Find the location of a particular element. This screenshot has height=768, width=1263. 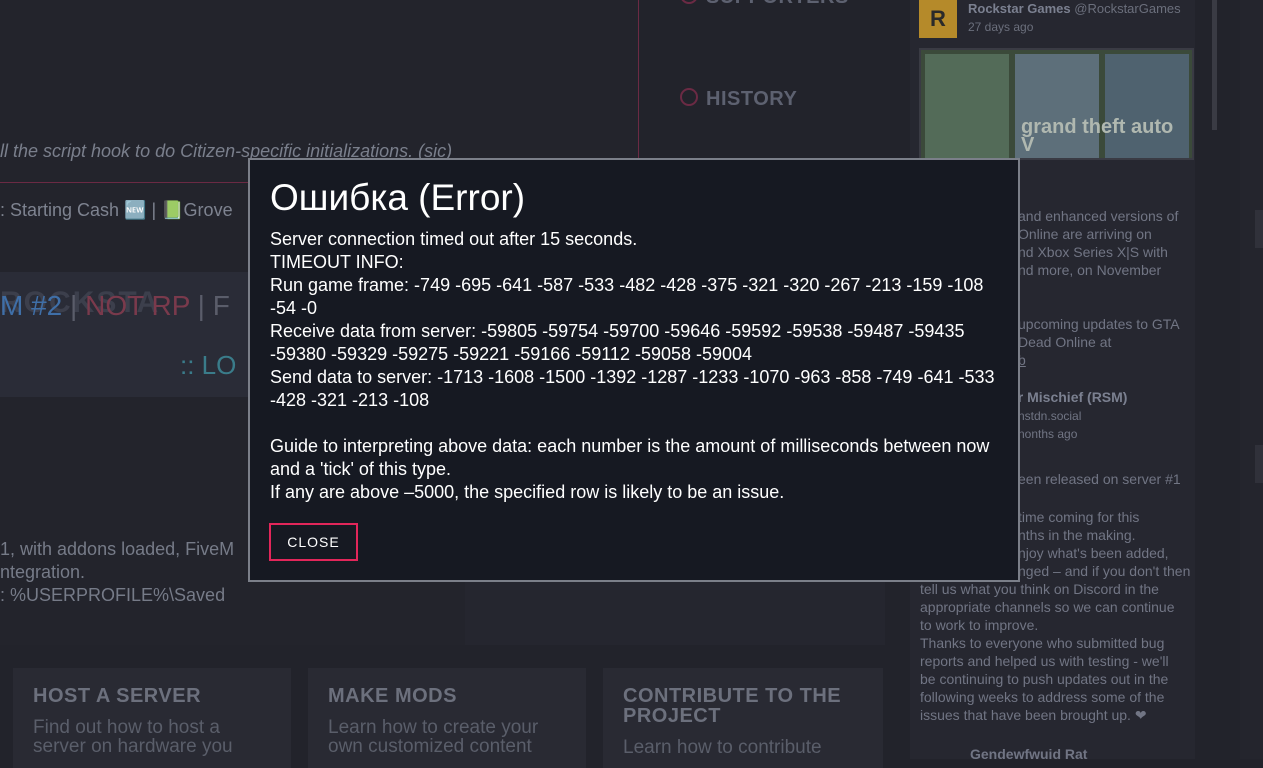

tweet-author: Rockstar Games @RockstarGames is located at coordinates (1074, 8).